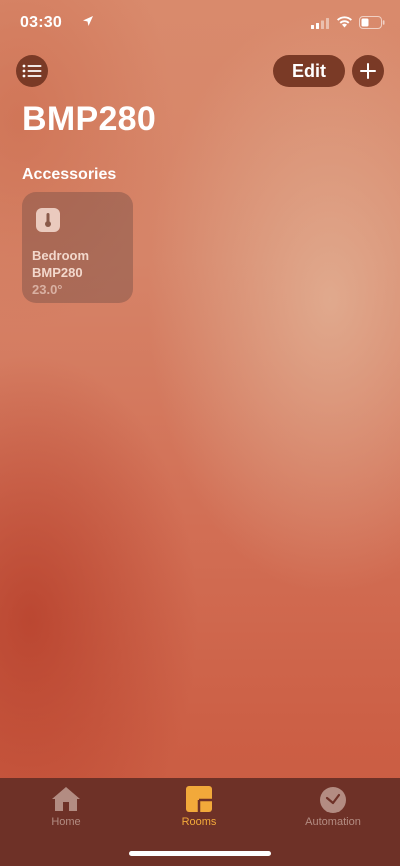  I want to click on plus-icon, so click(368, 71).